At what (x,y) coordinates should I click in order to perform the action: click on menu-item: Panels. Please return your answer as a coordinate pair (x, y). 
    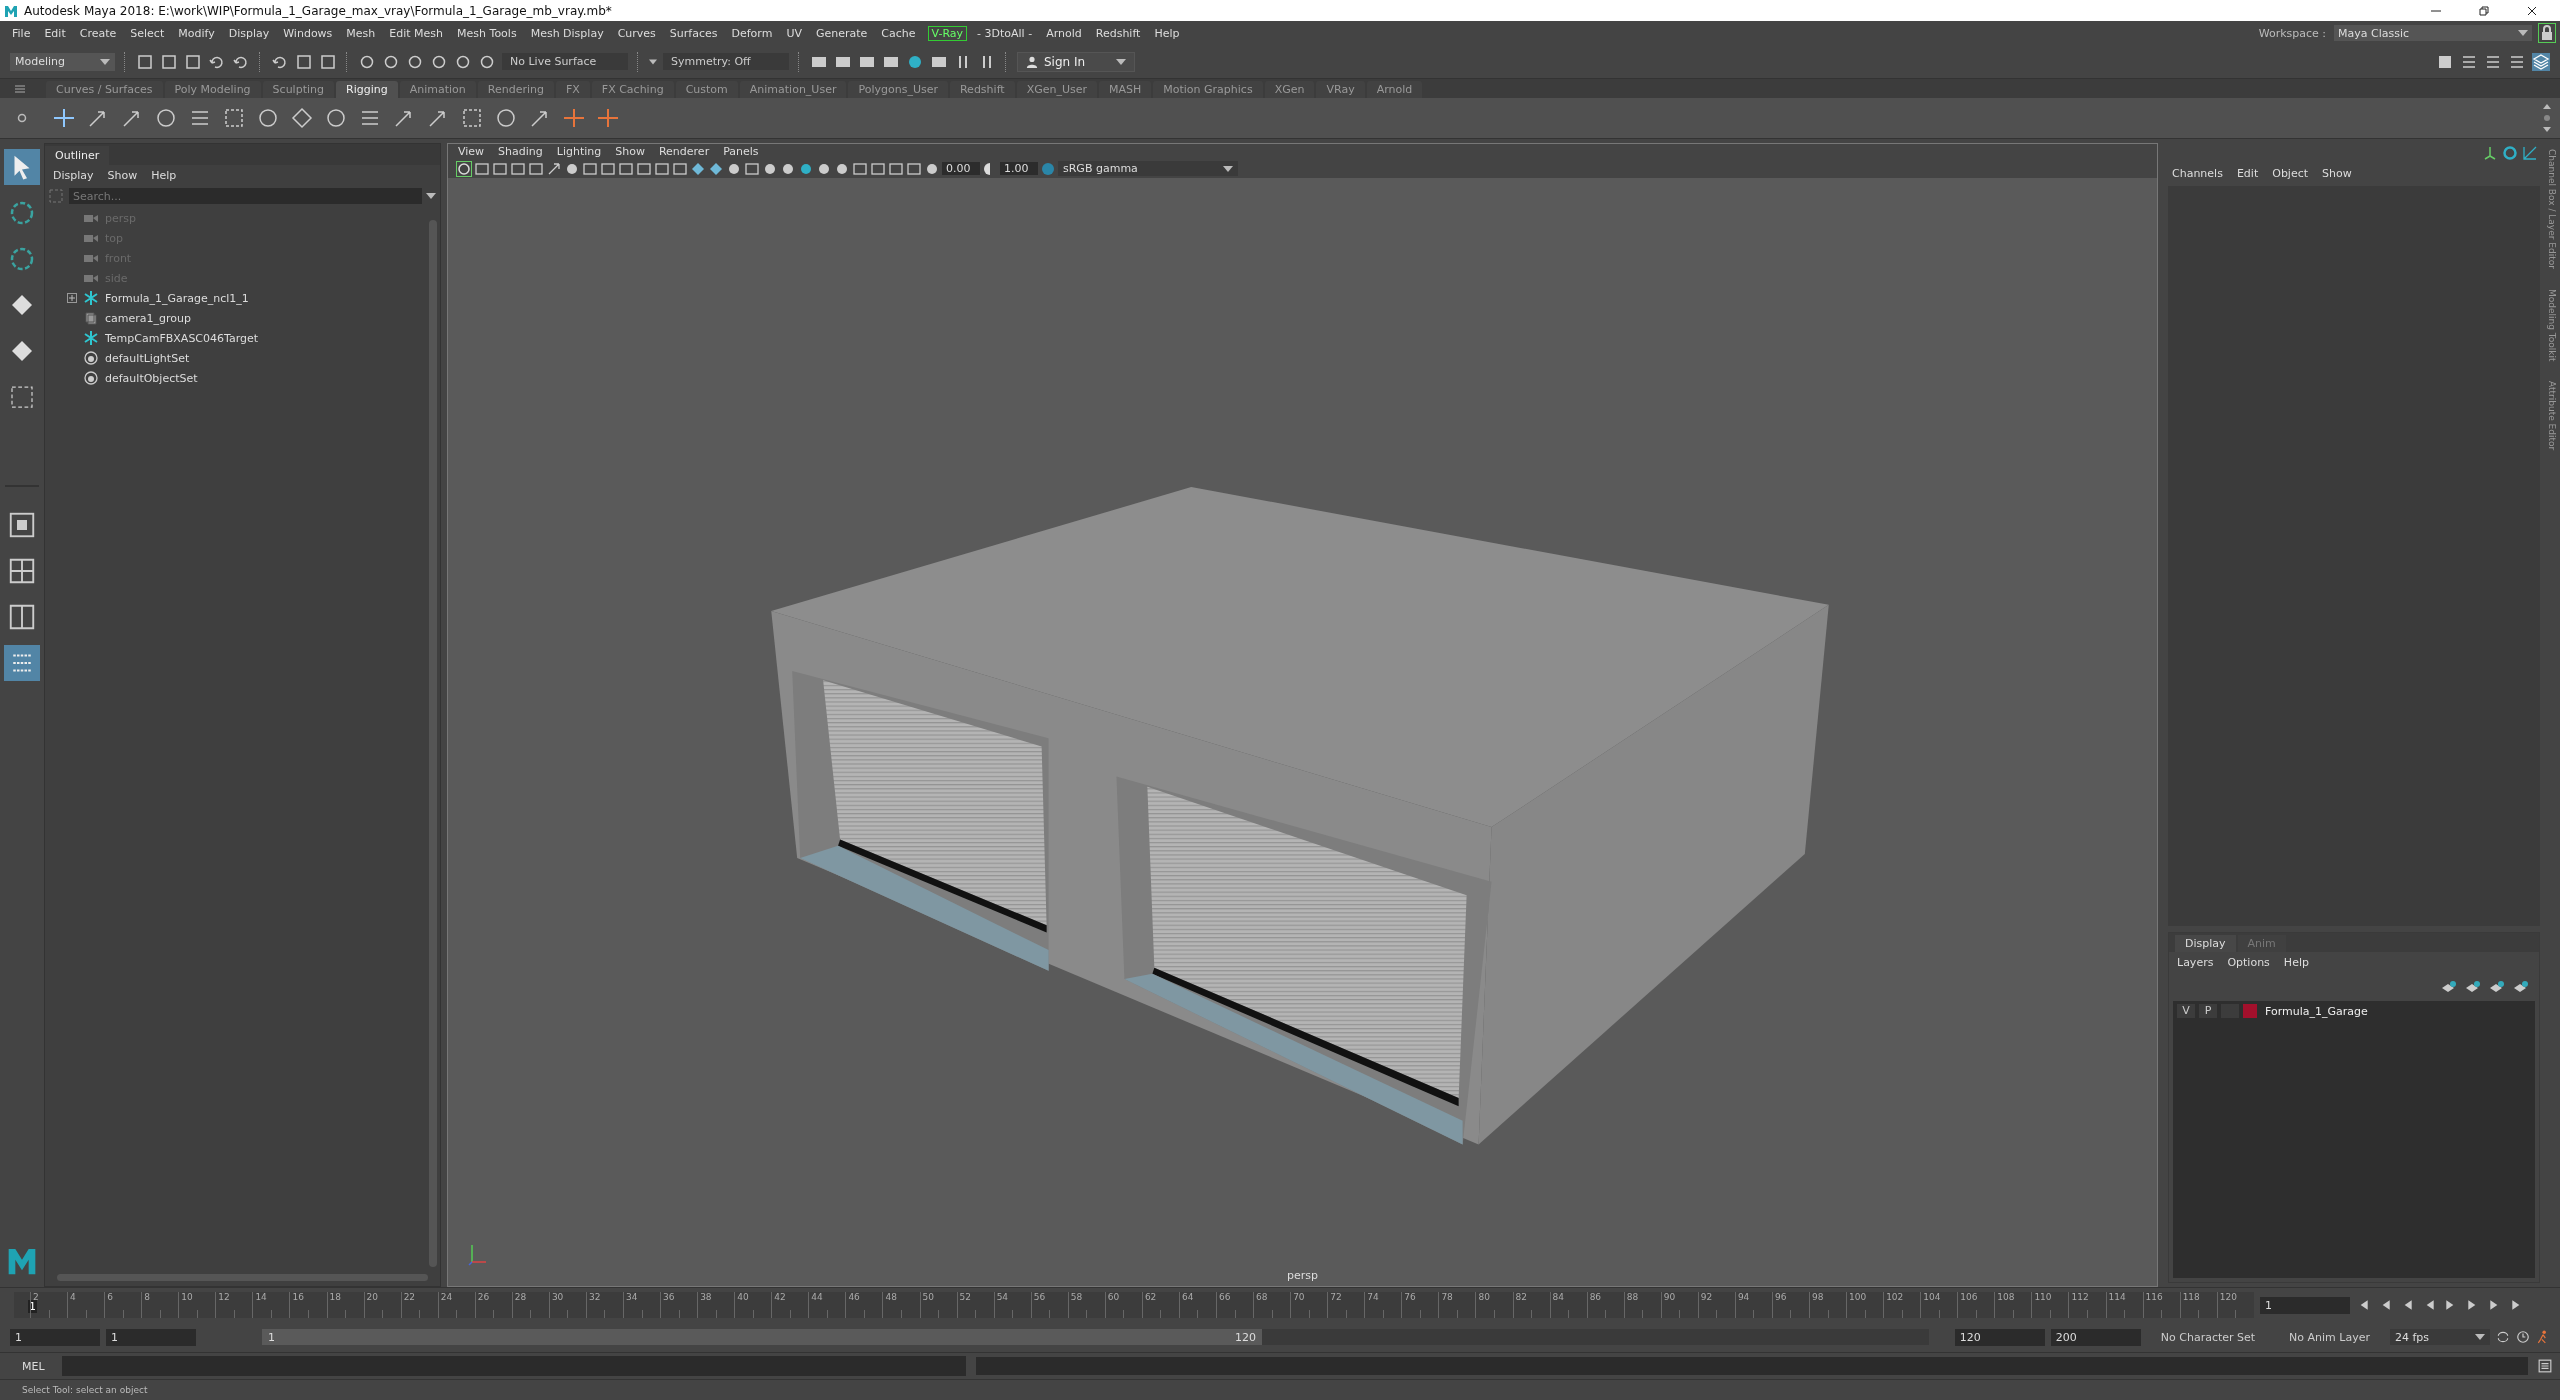
    Looking at the image, I should click on (742, 151).